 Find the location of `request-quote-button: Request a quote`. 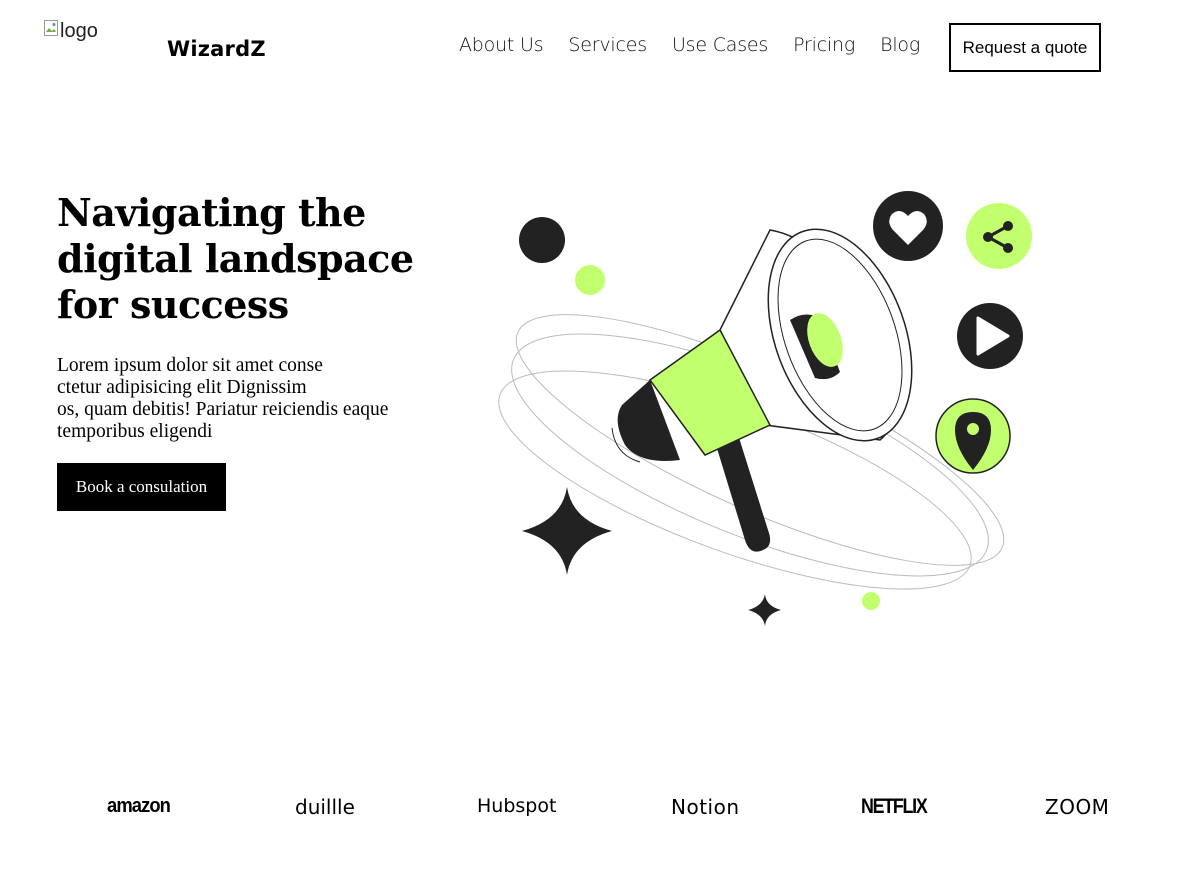

request-quote-button: Request a quote is located at coordinates (1025, 47).